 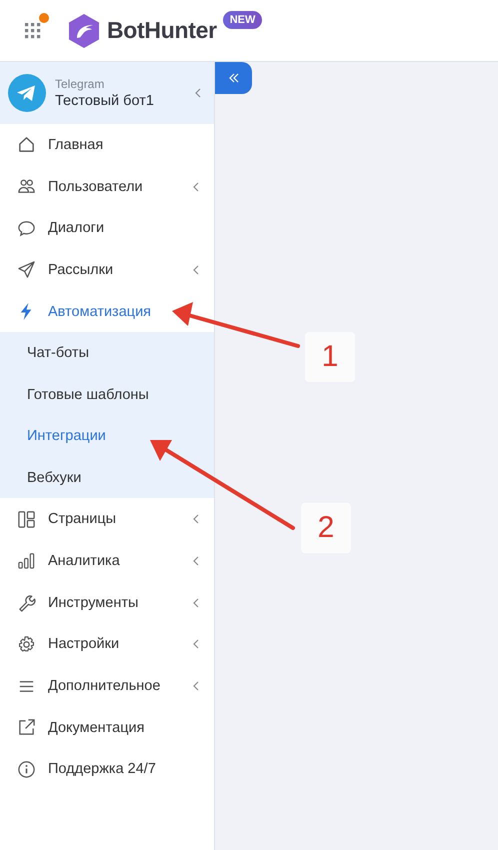 What do you see at coordinates (26, 270) in the screenshot?
I see `send-icon` at bounding box center [26, 270].